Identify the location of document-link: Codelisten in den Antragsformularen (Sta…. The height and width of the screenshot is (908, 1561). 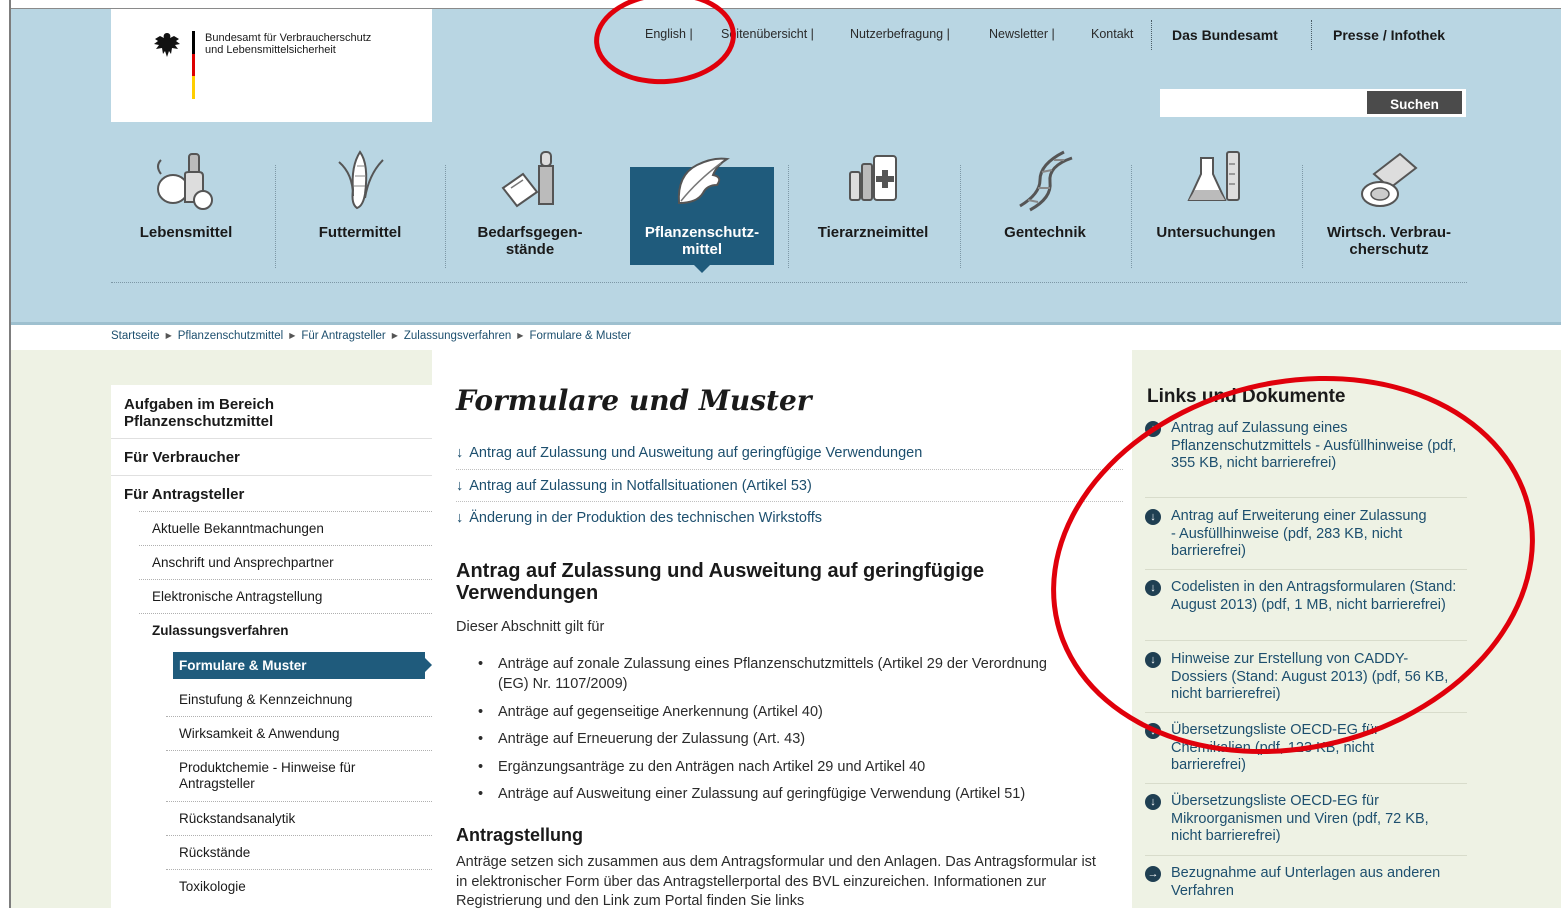
(1316, 596).